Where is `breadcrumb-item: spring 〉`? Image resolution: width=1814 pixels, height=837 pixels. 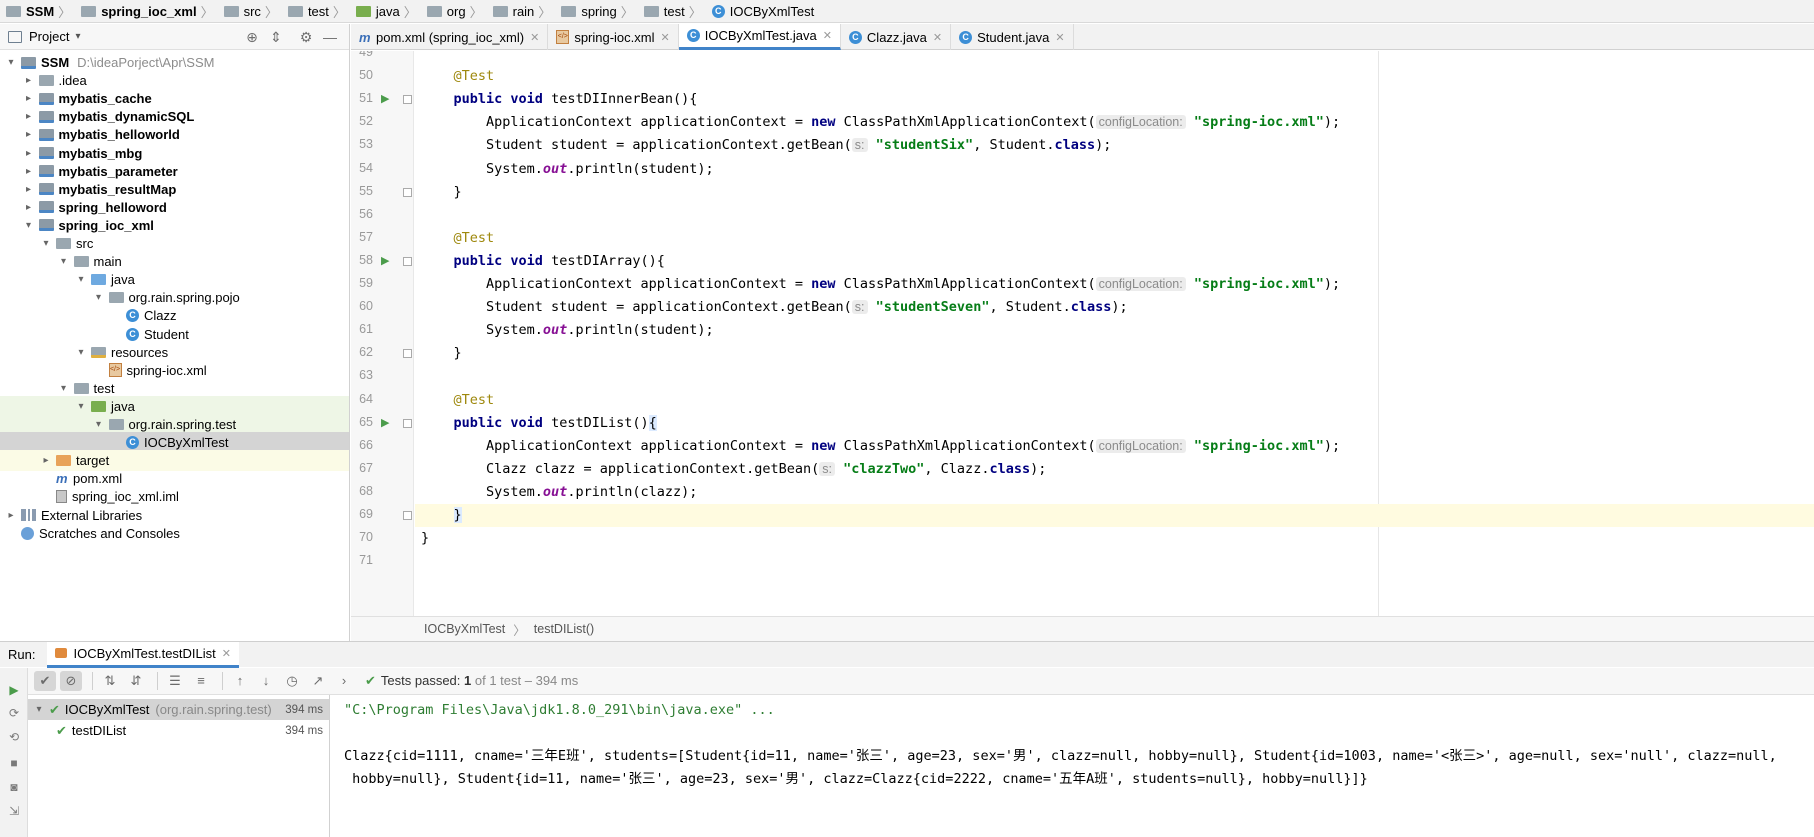
breadcrumb-item: spring 〉 is located at coordinates (602, 11).